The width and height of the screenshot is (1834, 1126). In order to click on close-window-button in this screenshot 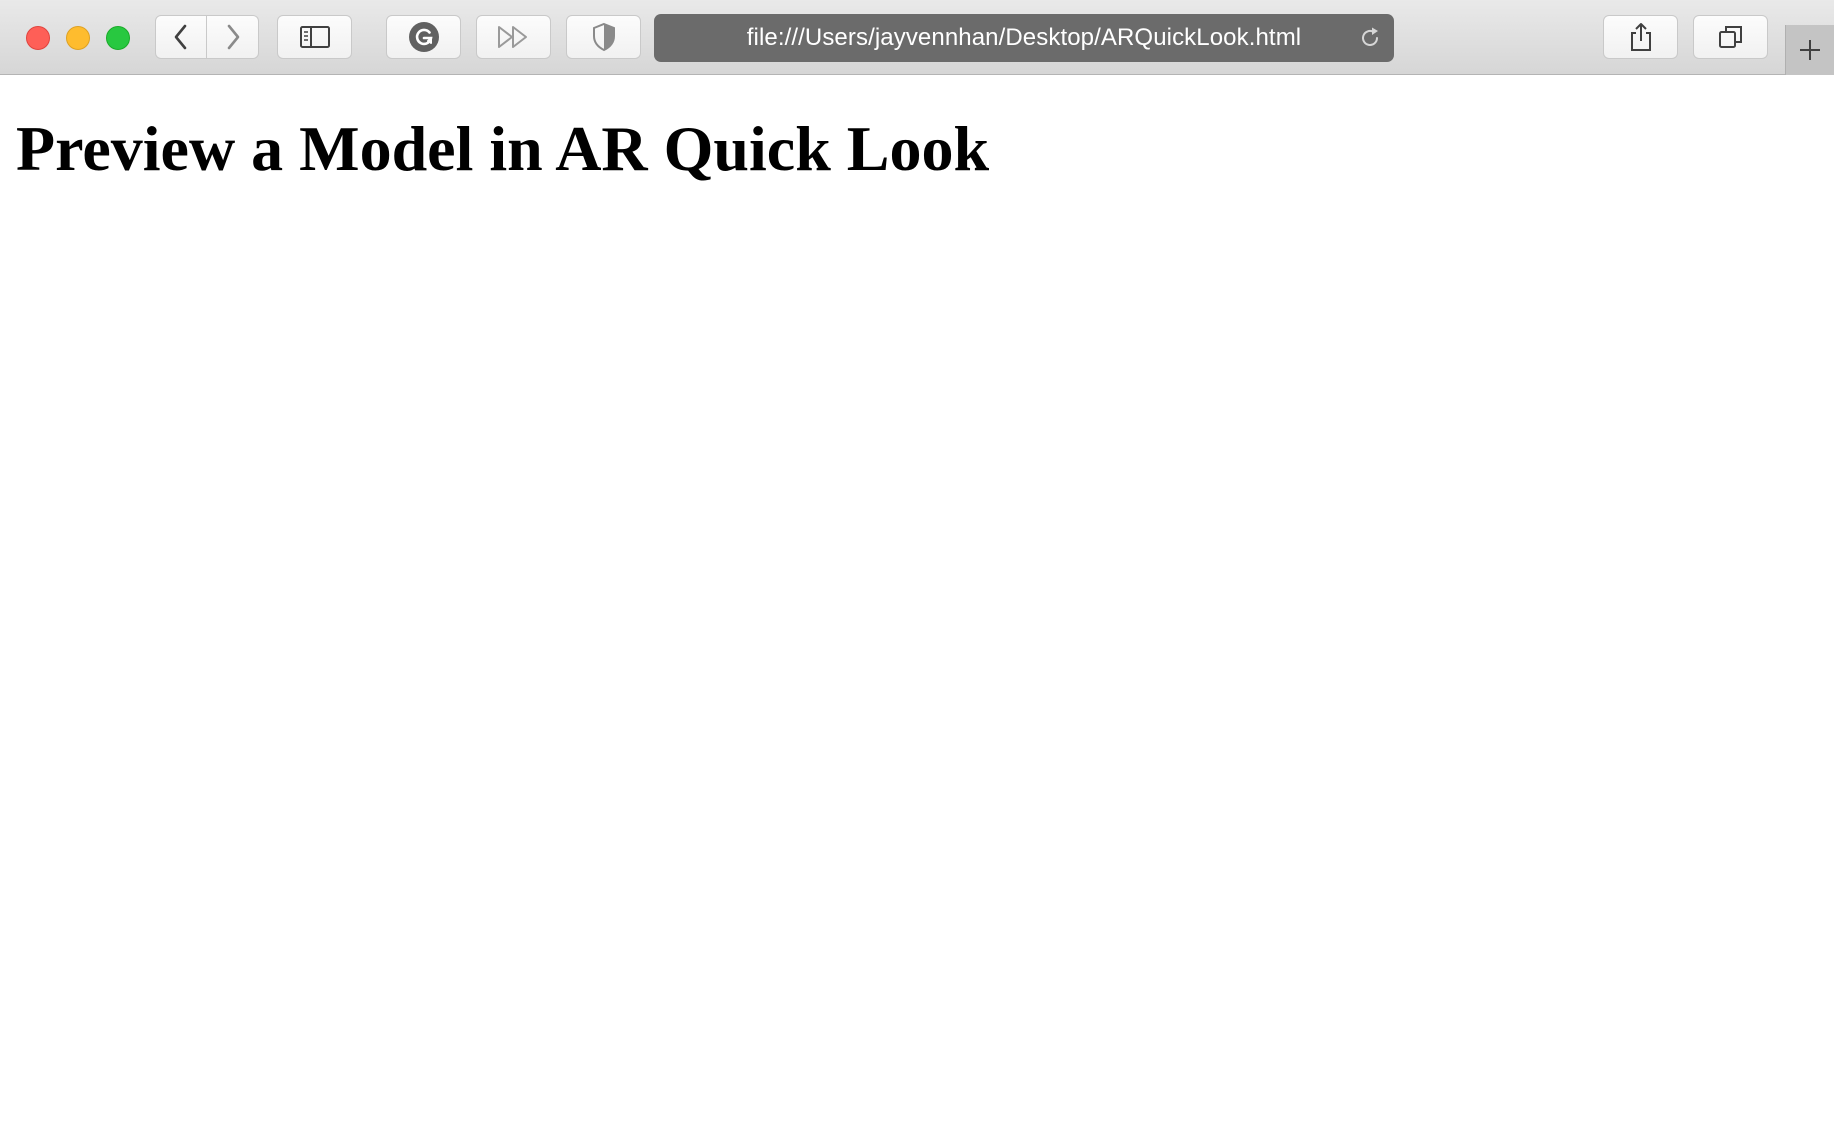, I will do `click(38, 38)`.